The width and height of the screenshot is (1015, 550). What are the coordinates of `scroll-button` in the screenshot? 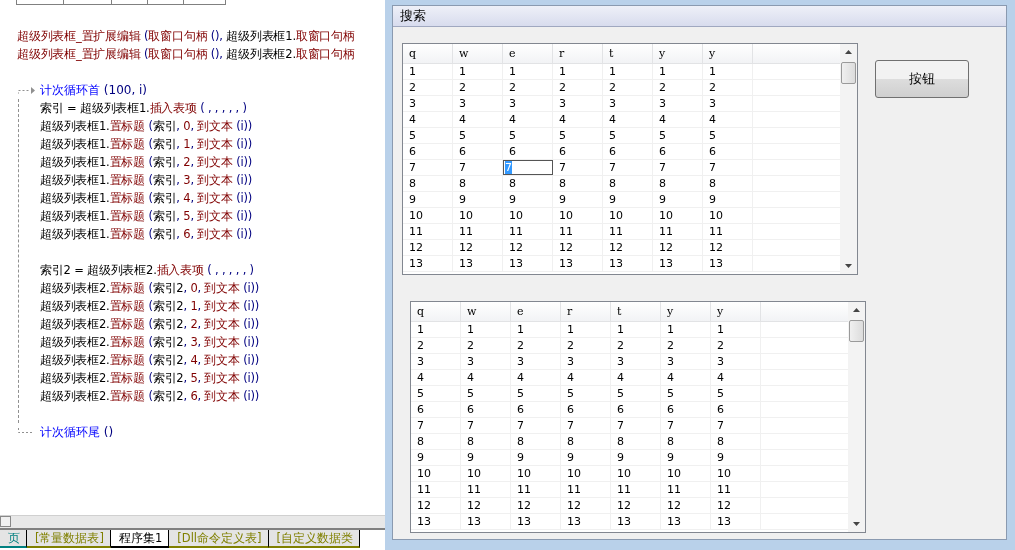 It's located at (5, 521).